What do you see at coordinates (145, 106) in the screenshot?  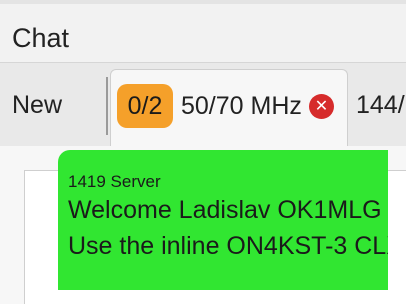 I see `unread-badge: 0/2` at bounding box center [145, 106].